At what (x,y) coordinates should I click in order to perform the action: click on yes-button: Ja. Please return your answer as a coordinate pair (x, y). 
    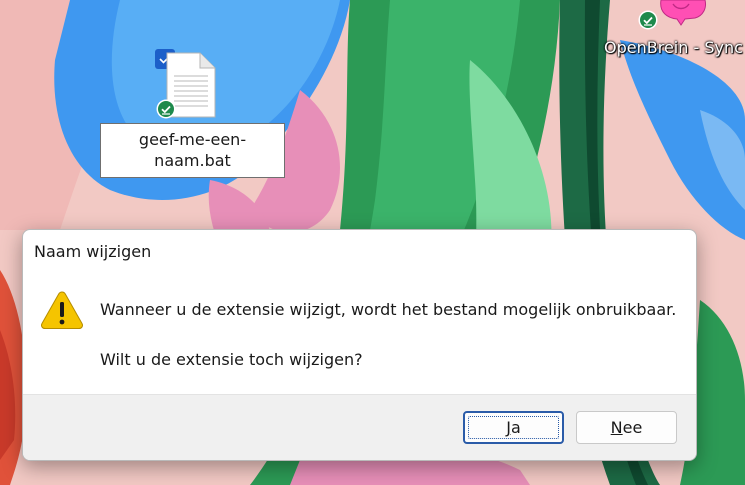
    Looking at the image, I should click on (513, 427).